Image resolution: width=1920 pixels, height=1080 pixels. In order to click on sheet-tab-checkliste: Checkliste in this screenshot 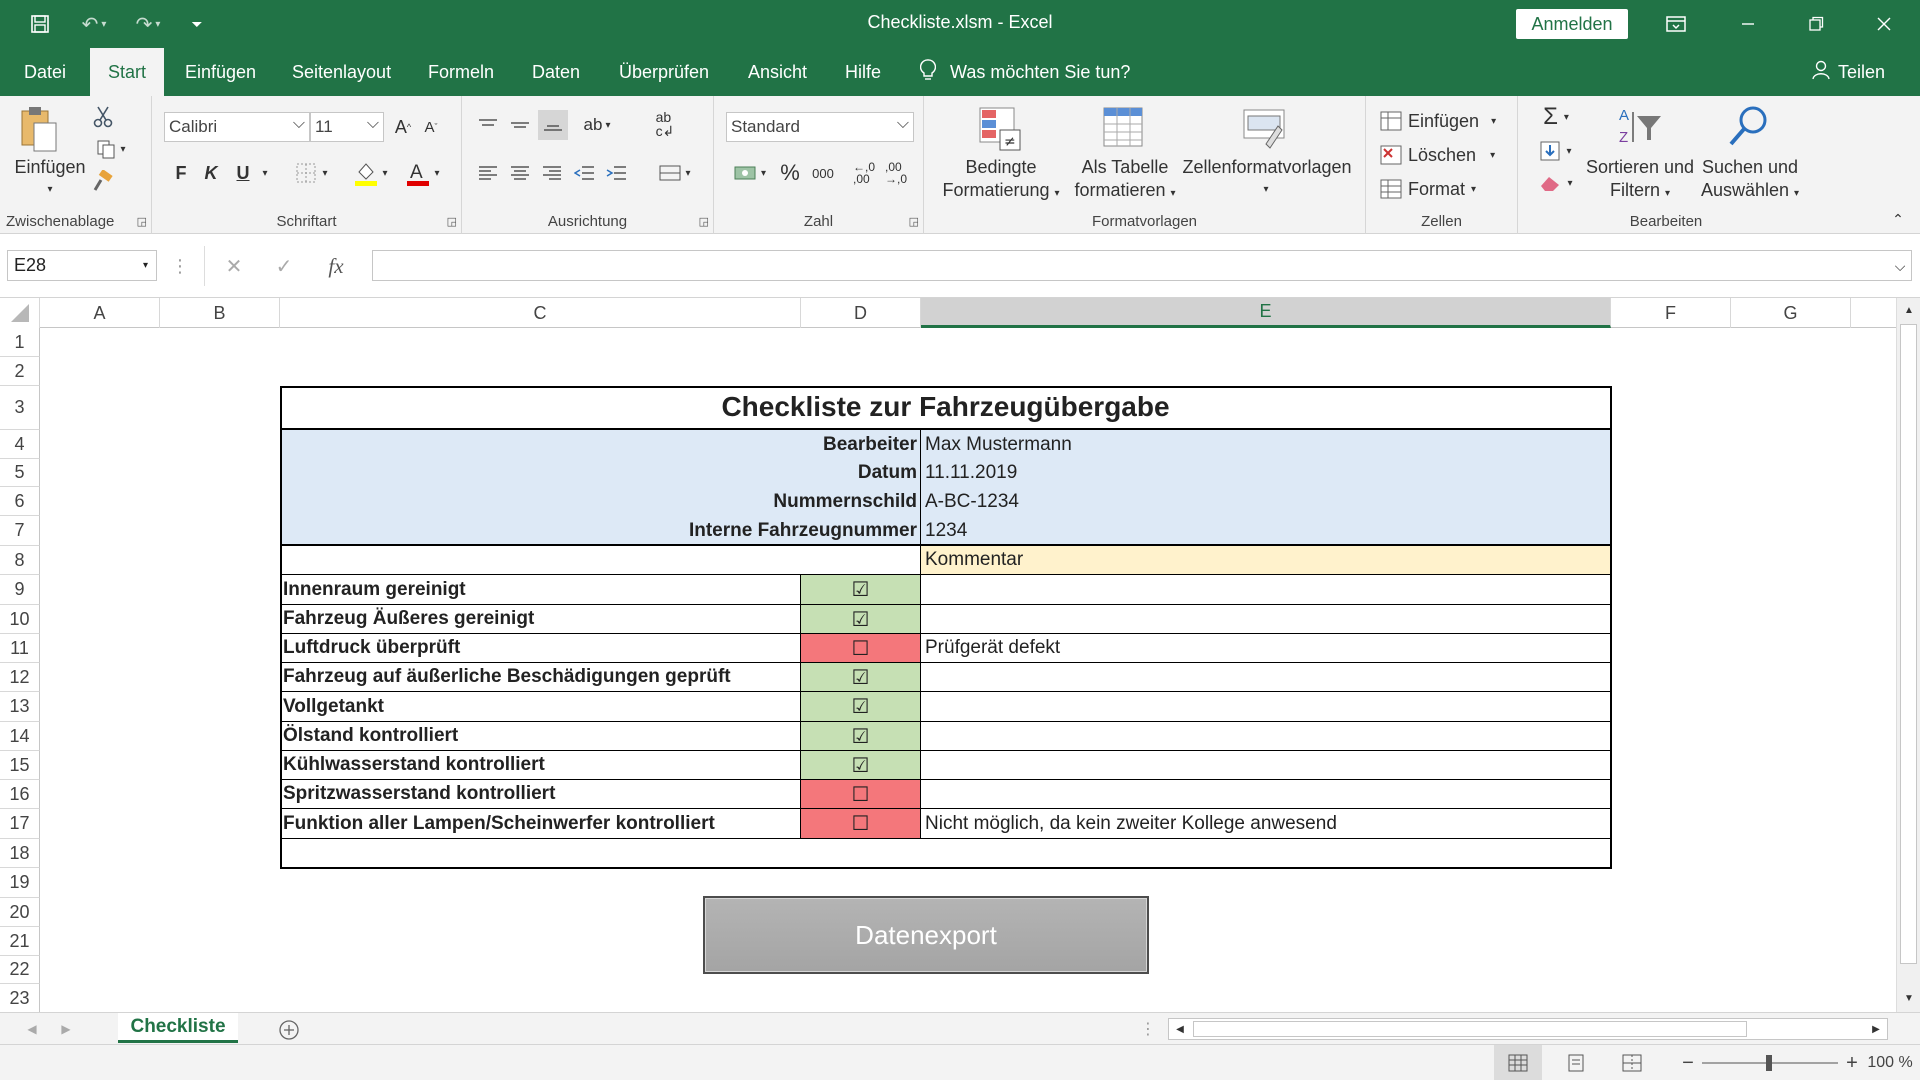, I will do `click(178, 1028)`.